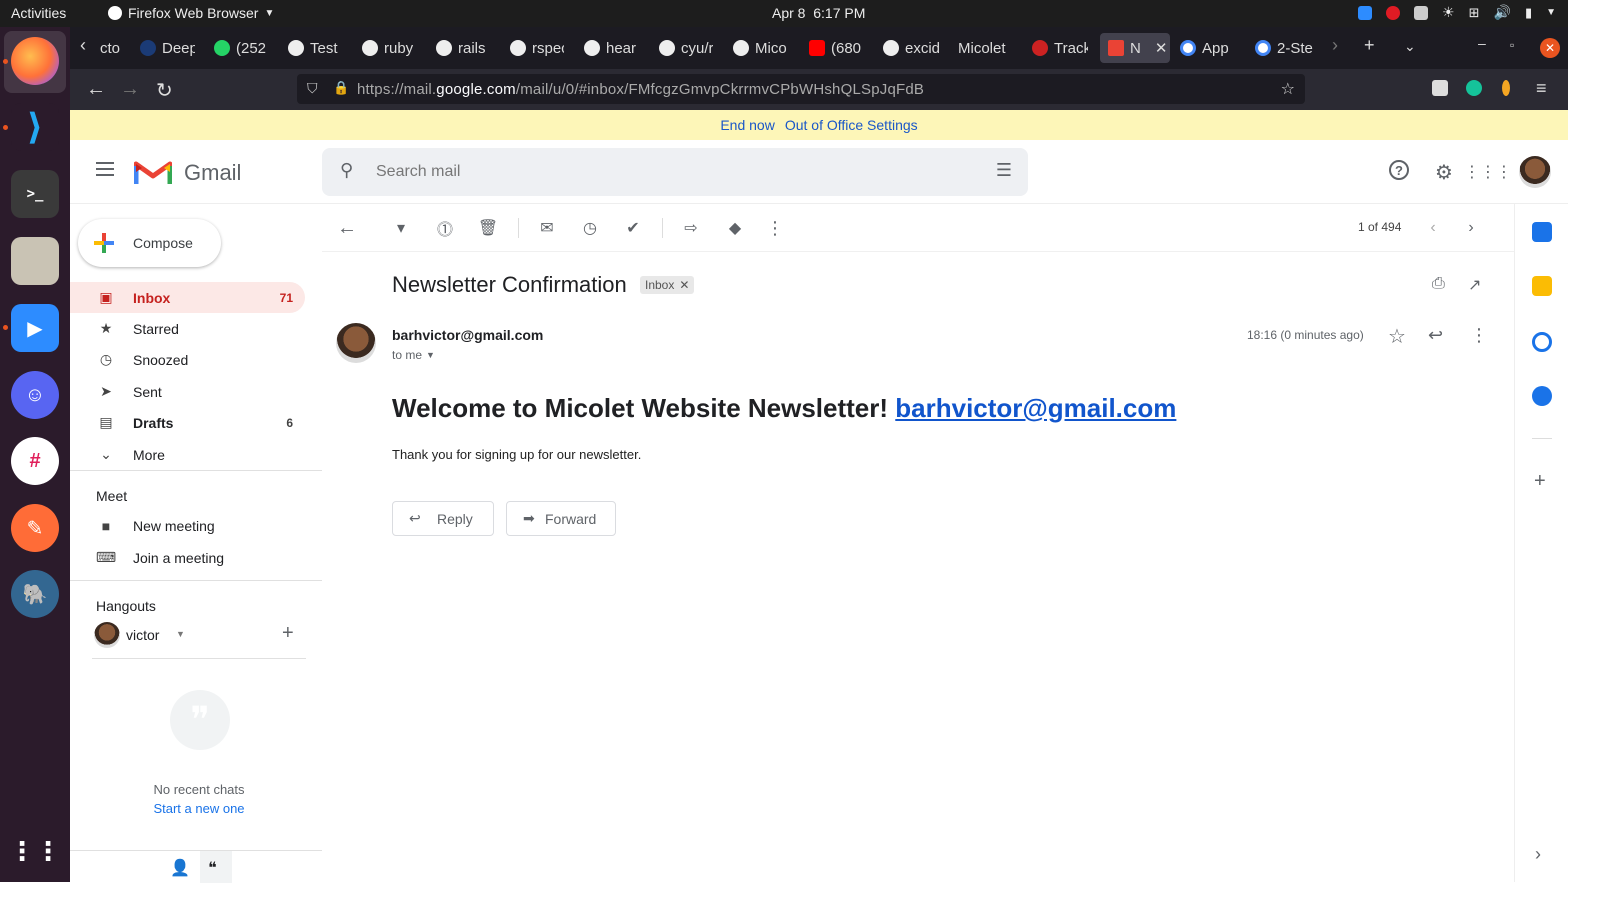 This screenshot has height=900, width=1600. What do you see at coordinates (633, 228) in the screenshot?
I see `add-to-tasks-icon: ✔` at bounding box center [633, 228].